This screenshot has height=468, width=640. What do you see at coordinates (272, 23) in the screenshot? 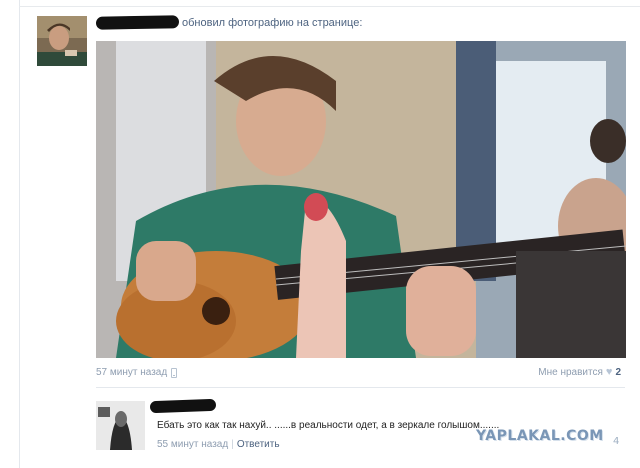
I see `post-action-text: обновил фотографию на странице:` at bounding box center [272, 23].